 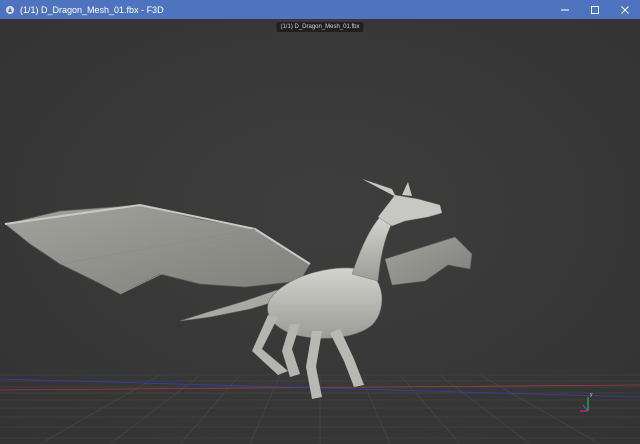 I want to click on maximize-button, so click(x=595, y=9).